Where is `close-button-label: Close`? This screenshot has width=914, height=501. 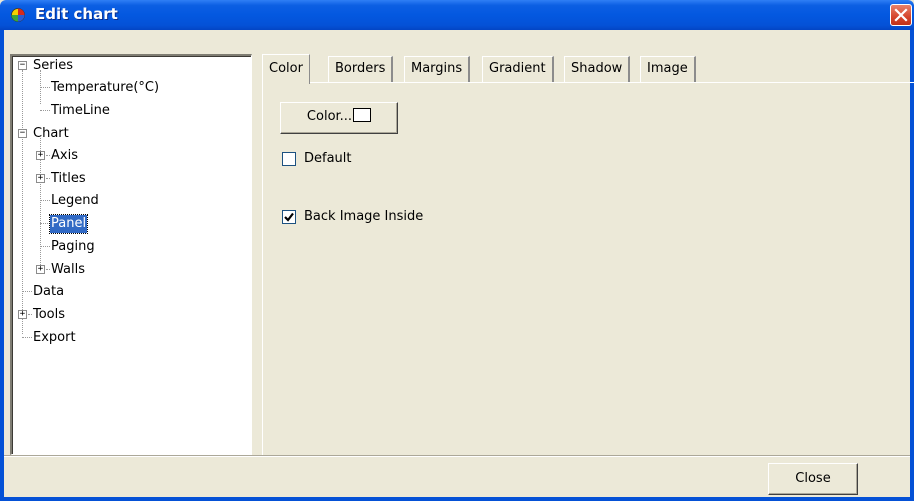 close-button-label: Close is located at coordinates (813, 478).